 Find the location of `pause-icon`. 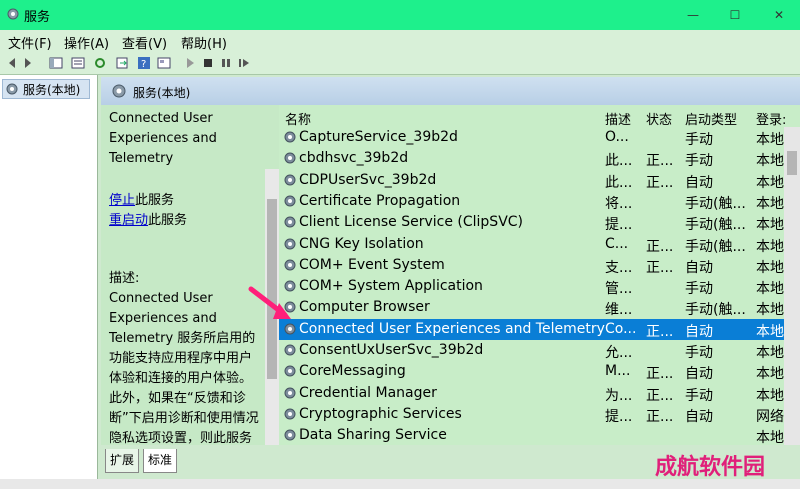

pause-icon is located at coordinates (226, 63).